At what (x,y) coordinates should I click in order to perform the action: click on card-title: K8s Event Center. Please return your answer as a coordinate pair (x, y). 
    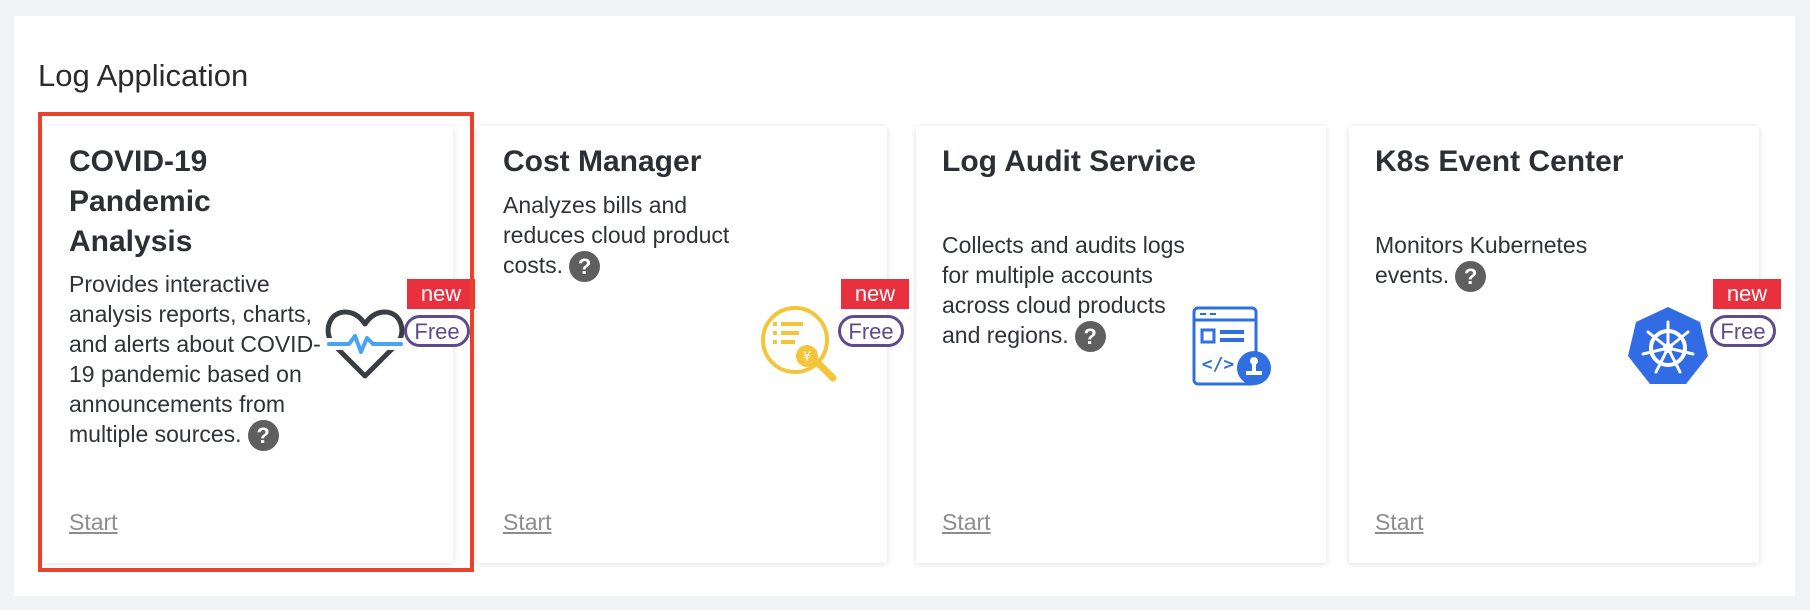
    Looking at the image, I should click on (1499, 161).